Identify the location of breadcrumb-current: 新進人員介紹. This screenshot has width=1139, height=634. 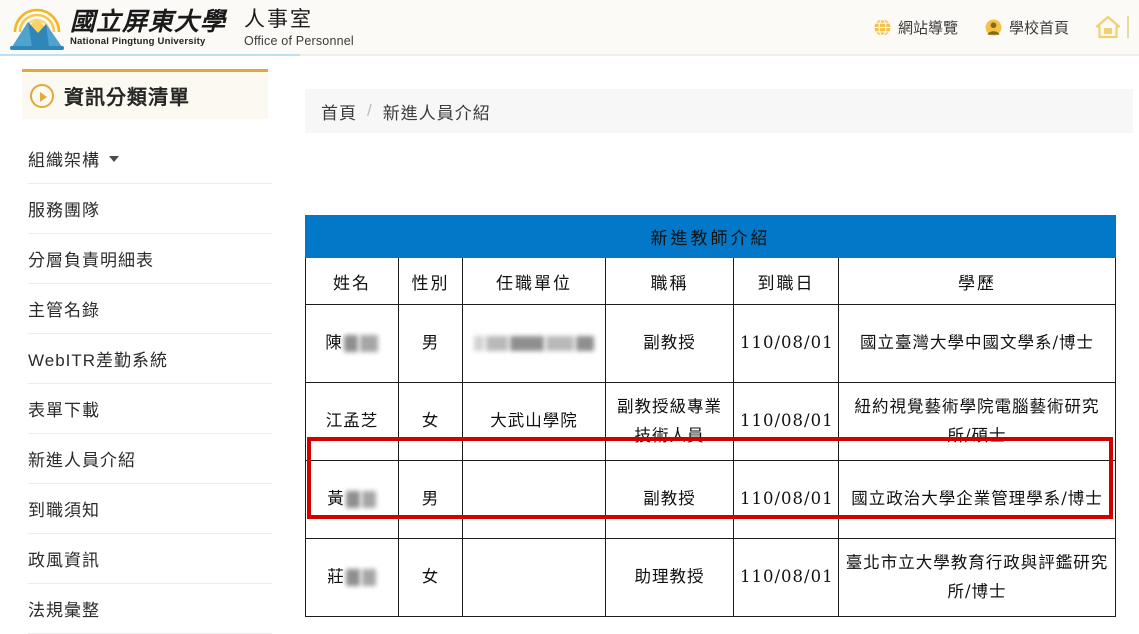
(436, 113).